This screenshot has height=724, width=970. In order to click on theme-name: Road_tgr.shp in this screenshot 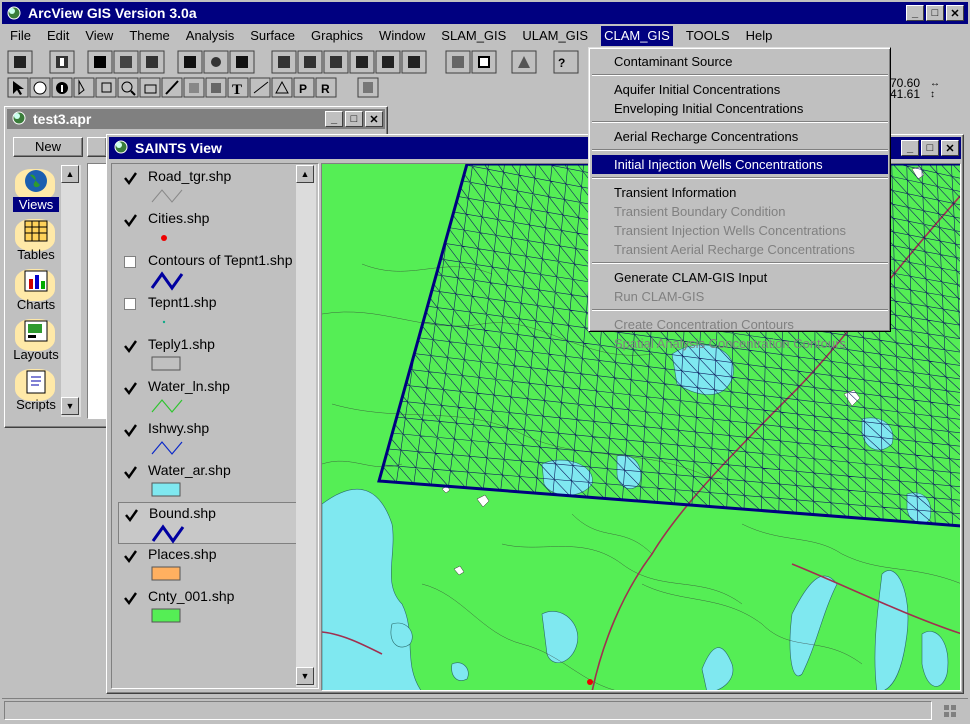, I will do `click(190, 176)`.